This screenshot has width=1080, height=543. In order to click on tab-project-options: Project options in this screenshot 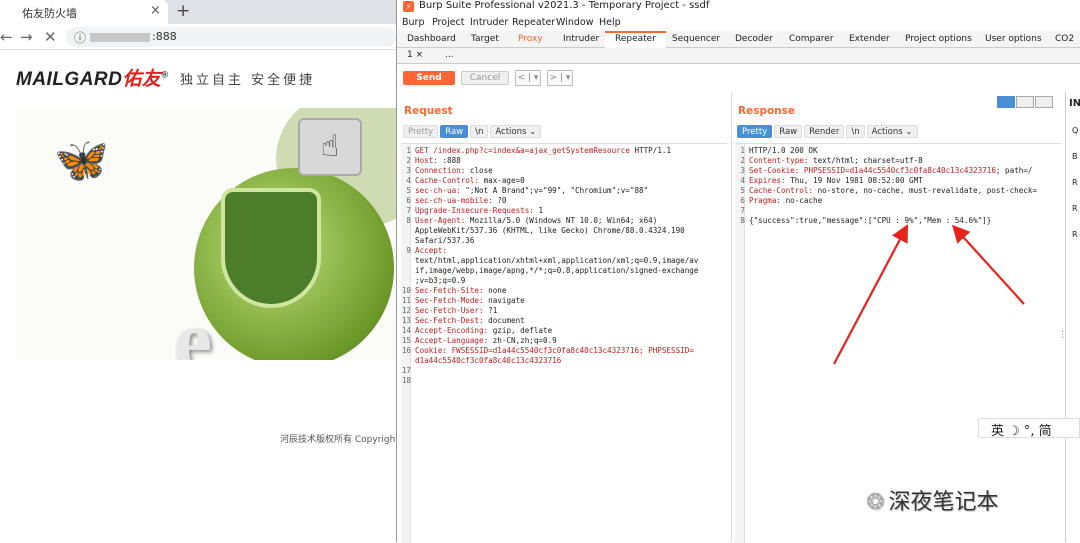, I will do `click(938, 39)`.